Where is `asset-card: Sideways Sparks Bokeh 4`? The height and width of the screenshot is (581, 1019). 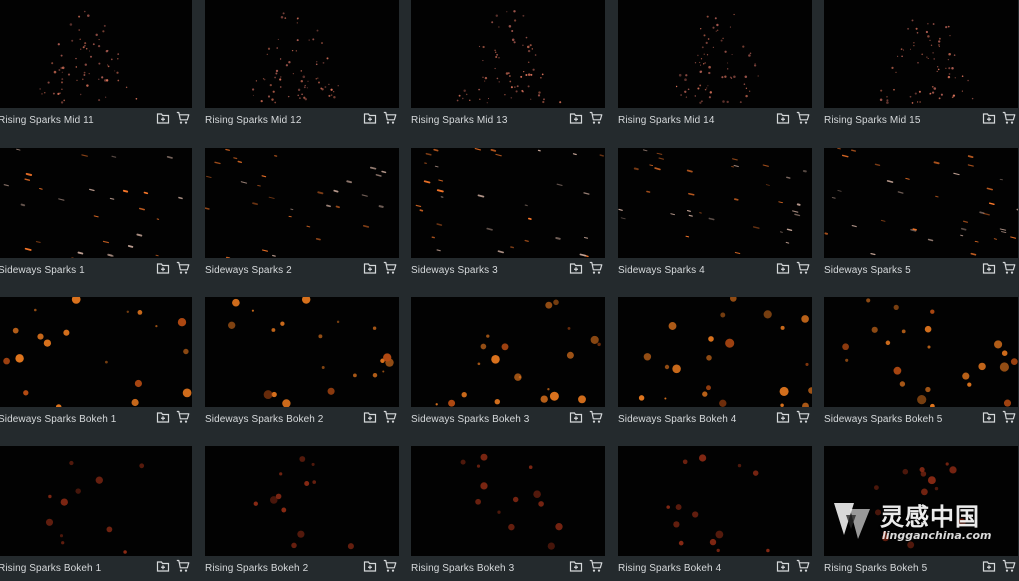 asset-card: Sideways Sparks Bokeh 4 is located at coordinates (715, 364).